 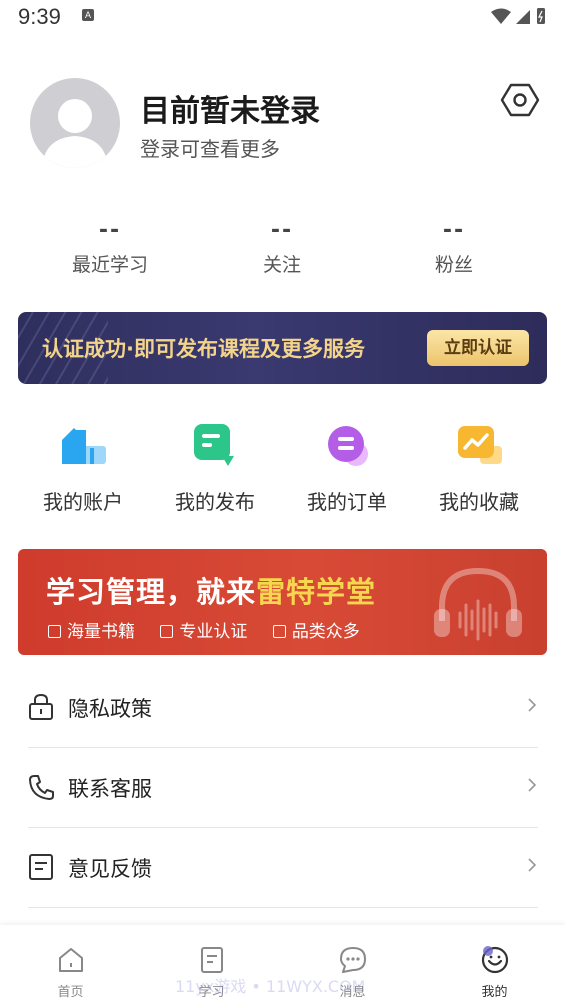 I want to click on status-bar: 9:39 A, so click(x=282, y=17).